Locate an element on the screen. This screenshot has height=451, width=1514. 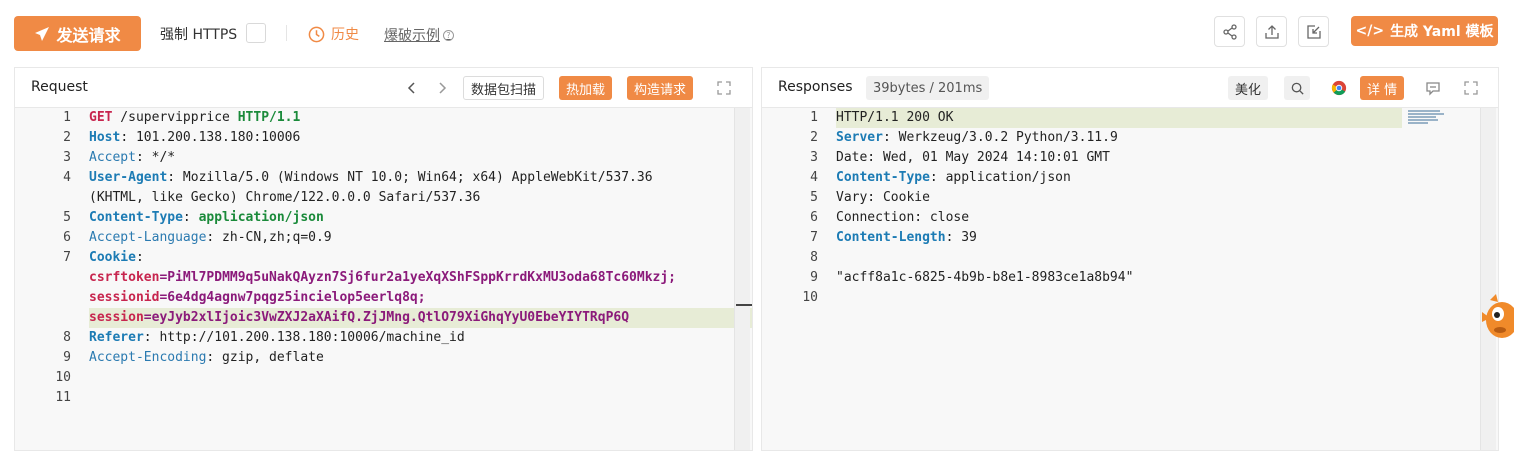
code-token: : zh-CN,zh;q=0.9 is located at coordinates (269, 237).